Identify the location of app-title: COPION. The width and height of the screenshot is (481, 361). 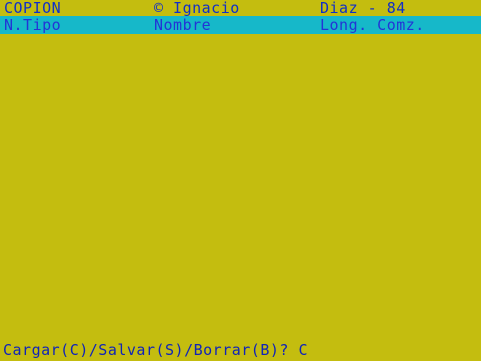
(33, 8).